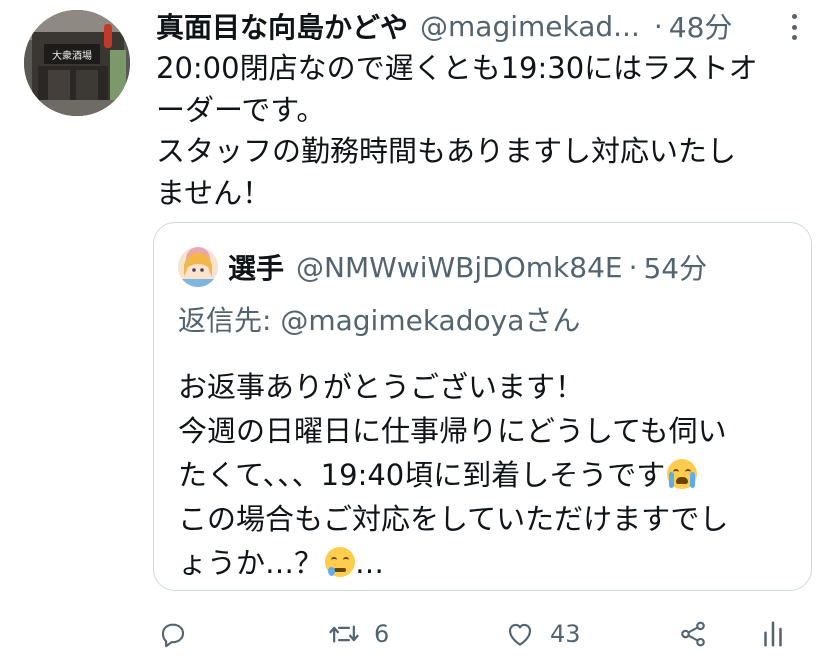  What do you see at coordinates (773, 634) in the screenshot?
I see `analytics-icon` at bounding box center [773, 634].